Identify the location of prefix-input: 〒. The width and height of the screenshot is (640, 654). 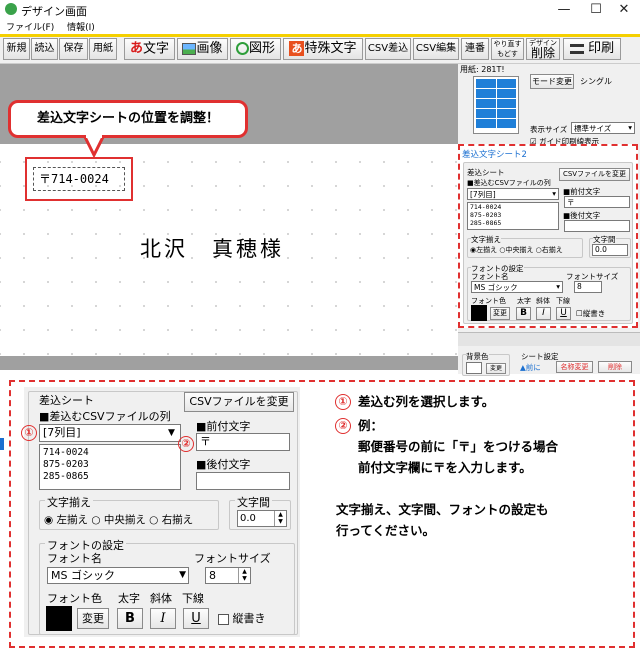
(597, 202).